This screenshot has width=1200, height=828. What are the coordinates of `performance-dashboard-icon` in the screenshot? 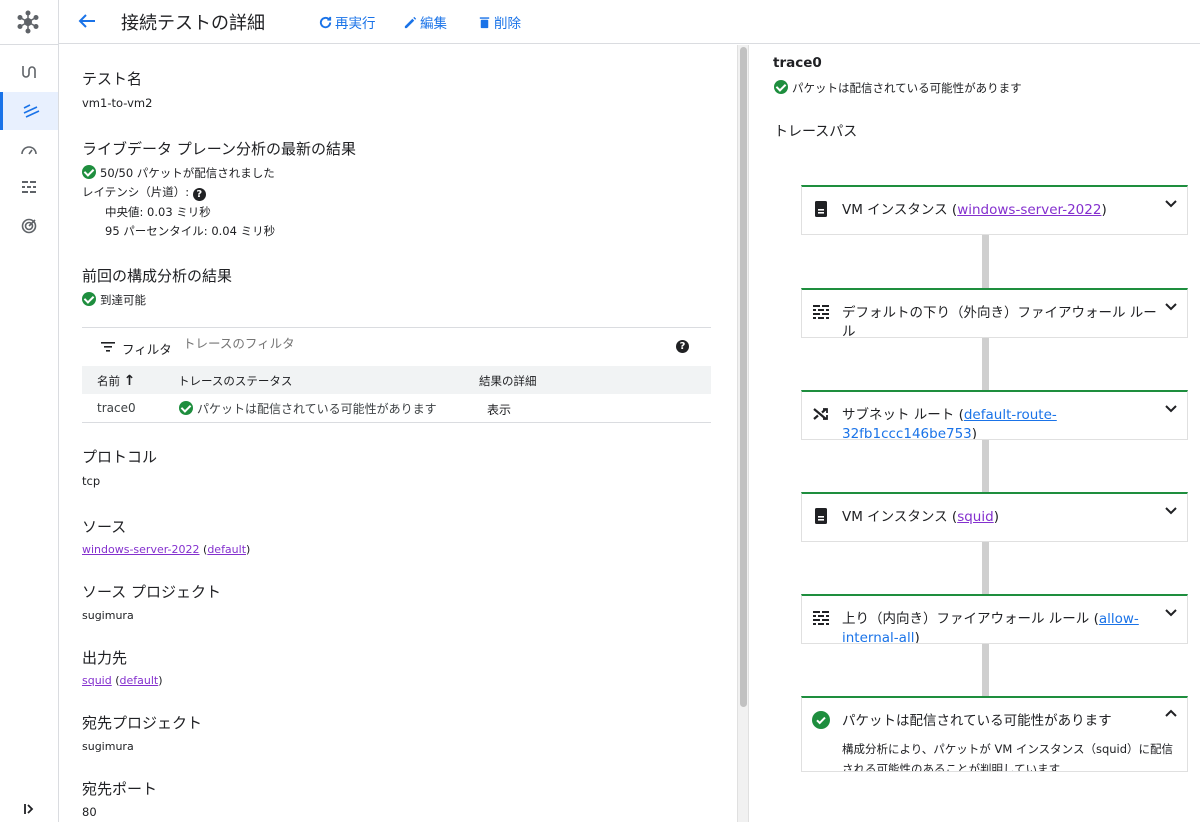 It's located at (29, 150).